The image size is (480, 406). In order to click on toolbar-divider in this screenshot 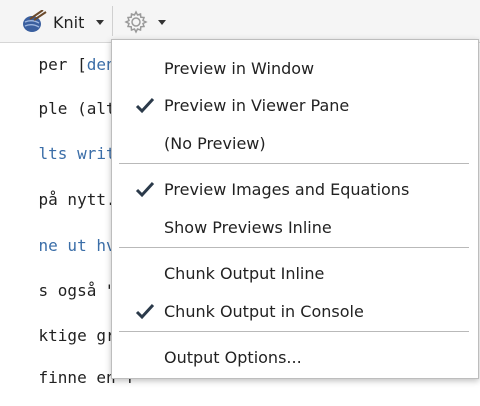, I will do `click(112, 21)`.